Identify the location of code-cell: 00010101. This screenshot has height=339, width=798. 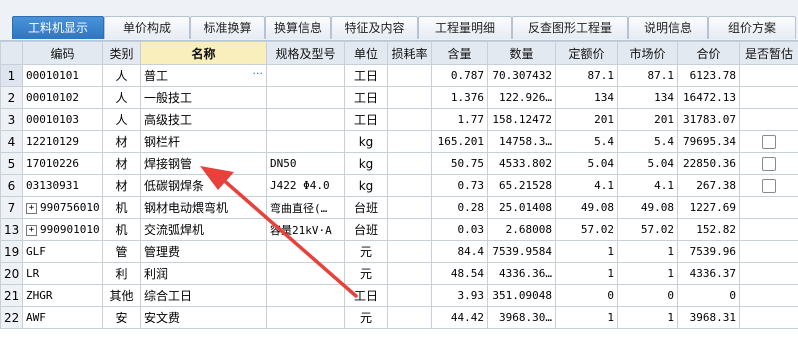
(62, 75).